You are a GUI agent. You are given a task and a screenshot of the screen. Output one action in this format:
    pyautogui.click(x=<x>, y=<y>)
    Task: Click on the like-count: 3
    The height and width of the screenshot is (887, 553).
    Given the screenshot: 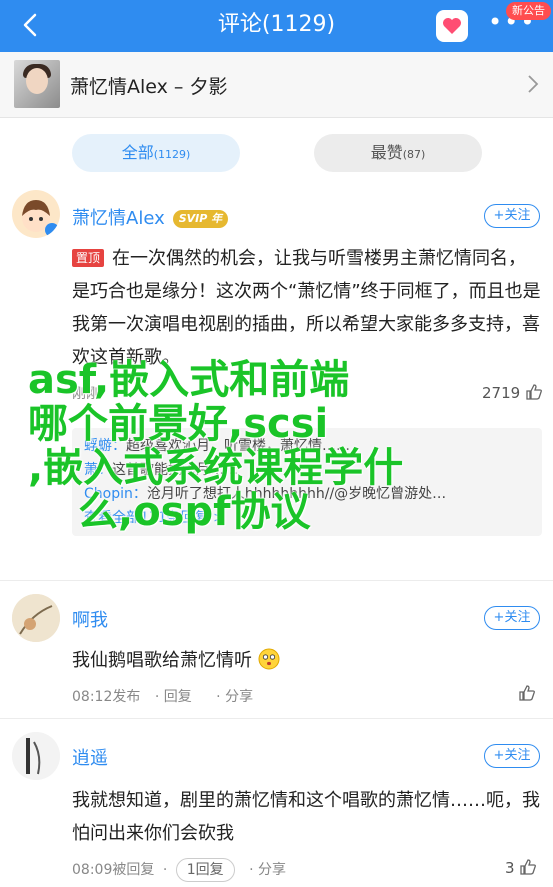 What is the action you would take?
    pyautogui.click(x=521, y=867)
    